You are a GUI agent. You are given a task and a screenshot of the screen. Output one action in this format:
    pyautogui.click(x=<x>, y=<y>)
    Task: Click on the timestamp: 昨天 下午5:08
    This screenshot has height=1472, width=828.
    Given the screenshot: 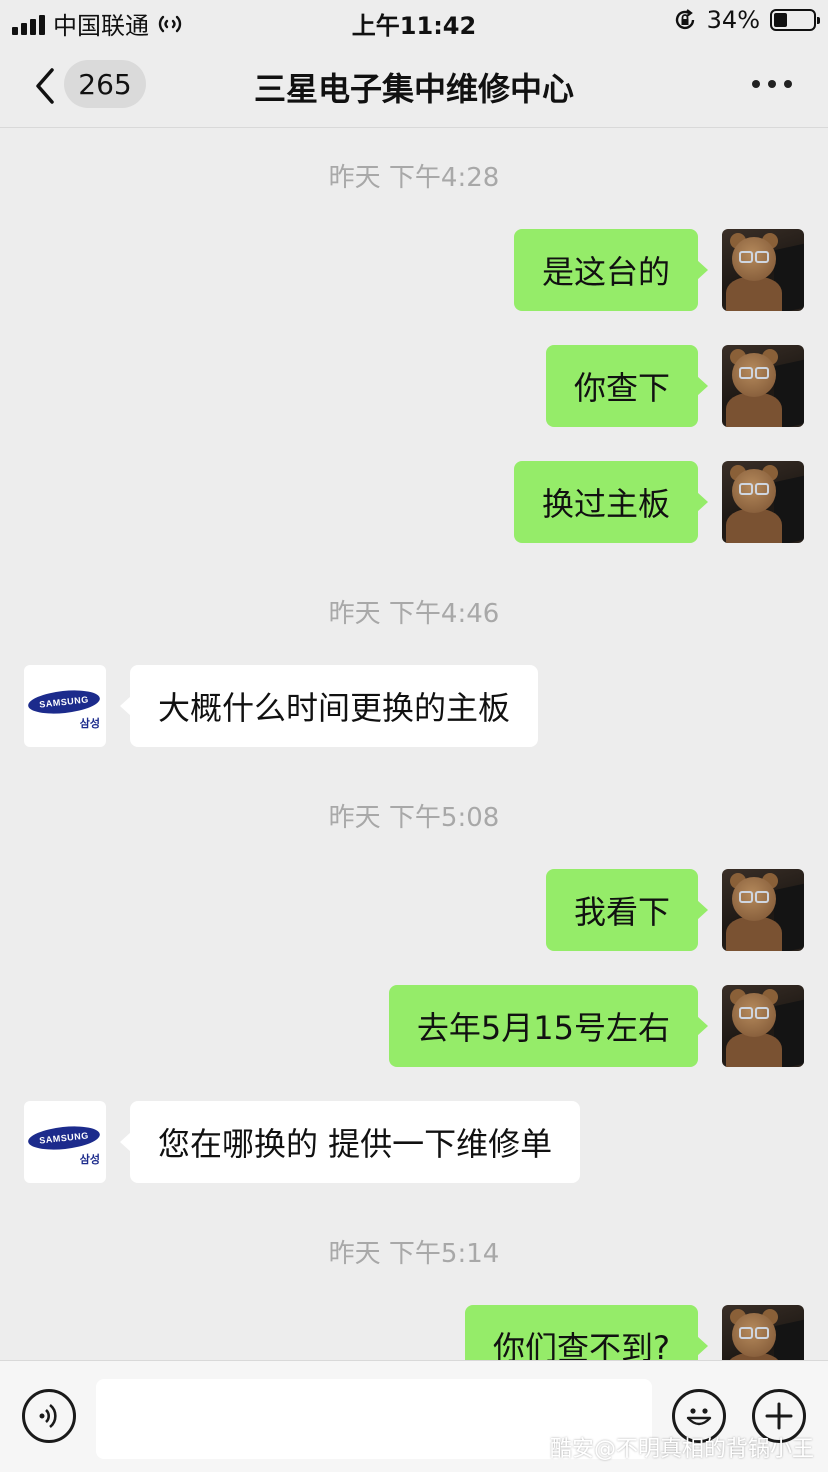 What is the action you would take?
    pyautogui.click(x=414, y=818)
    